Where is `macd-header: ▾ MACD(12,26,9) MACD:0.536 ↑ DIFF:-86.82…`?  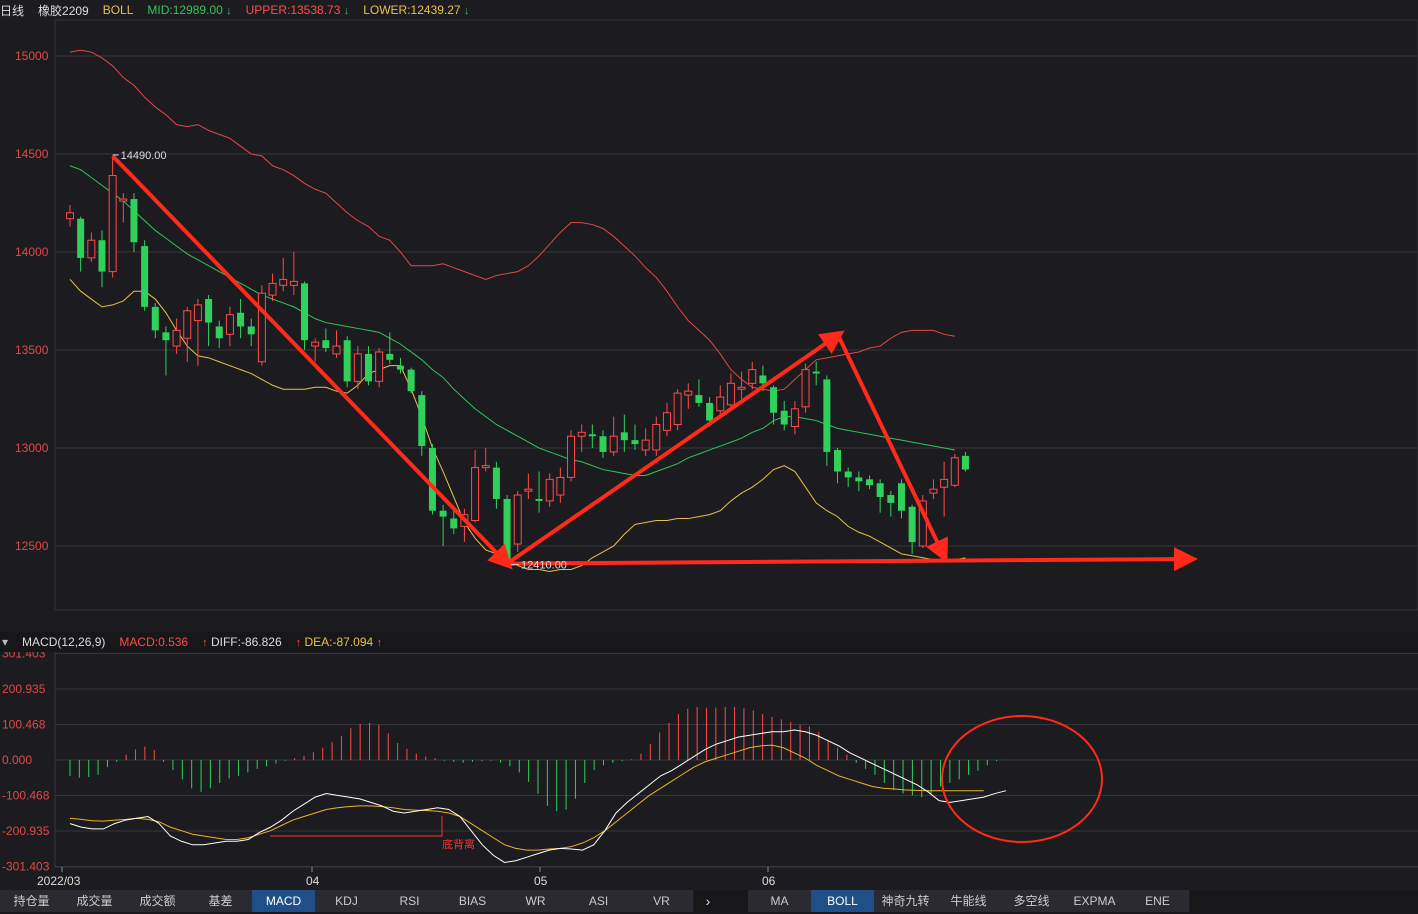 macd-header: ▾ MACD(12,26,9) MACD:0.536 ↑ DIFF:-86.82… is located at coordinates (709, 642).